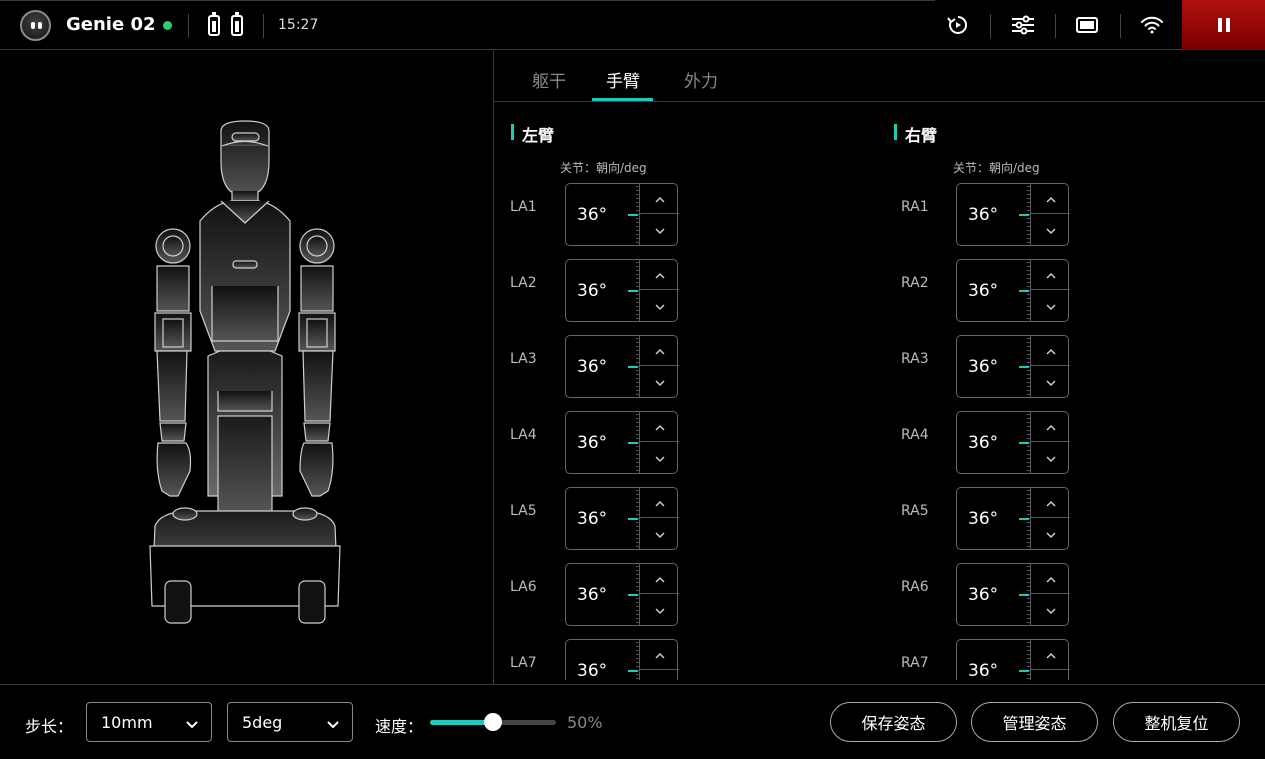 This screenshot has width=1265, height=759. What do you see at coordinates (1023, 25) in the screenshot?
I see `sliders-icon` at bounding box center [1023, 25].